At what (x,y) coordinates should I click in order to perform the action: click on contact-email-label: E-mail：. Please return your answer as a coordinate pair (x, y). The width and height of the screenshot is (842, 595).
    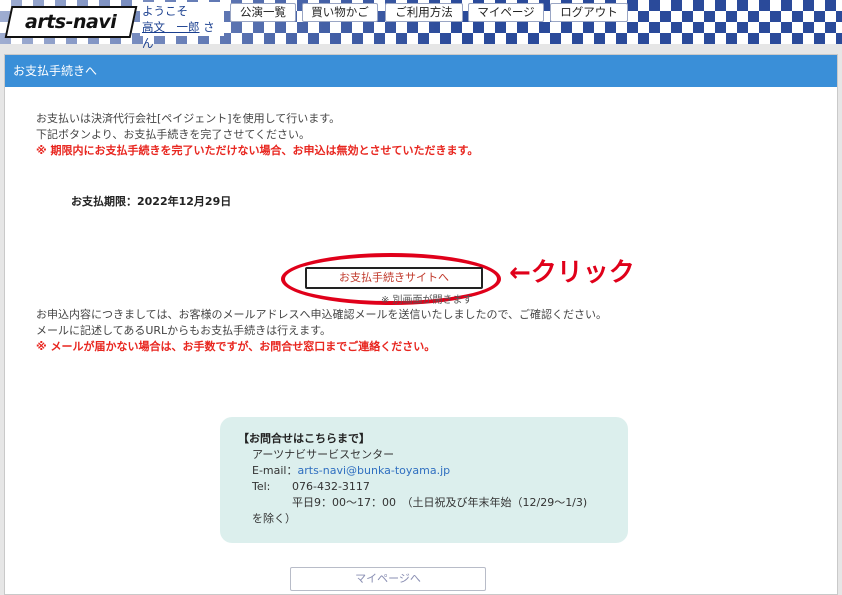
    Looking at the image, I should click on (275, 470).